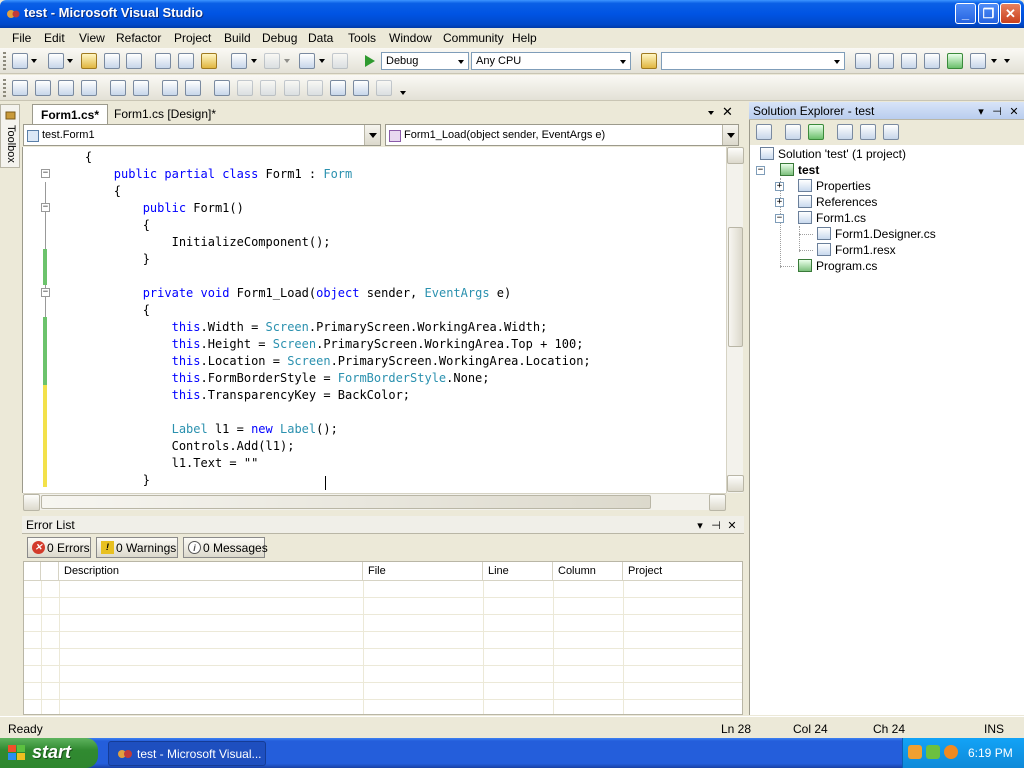  What do you see at coordinates (410, 38) in the screenshot?
I see `menu-window: Window` at bounding box center [410, 38].